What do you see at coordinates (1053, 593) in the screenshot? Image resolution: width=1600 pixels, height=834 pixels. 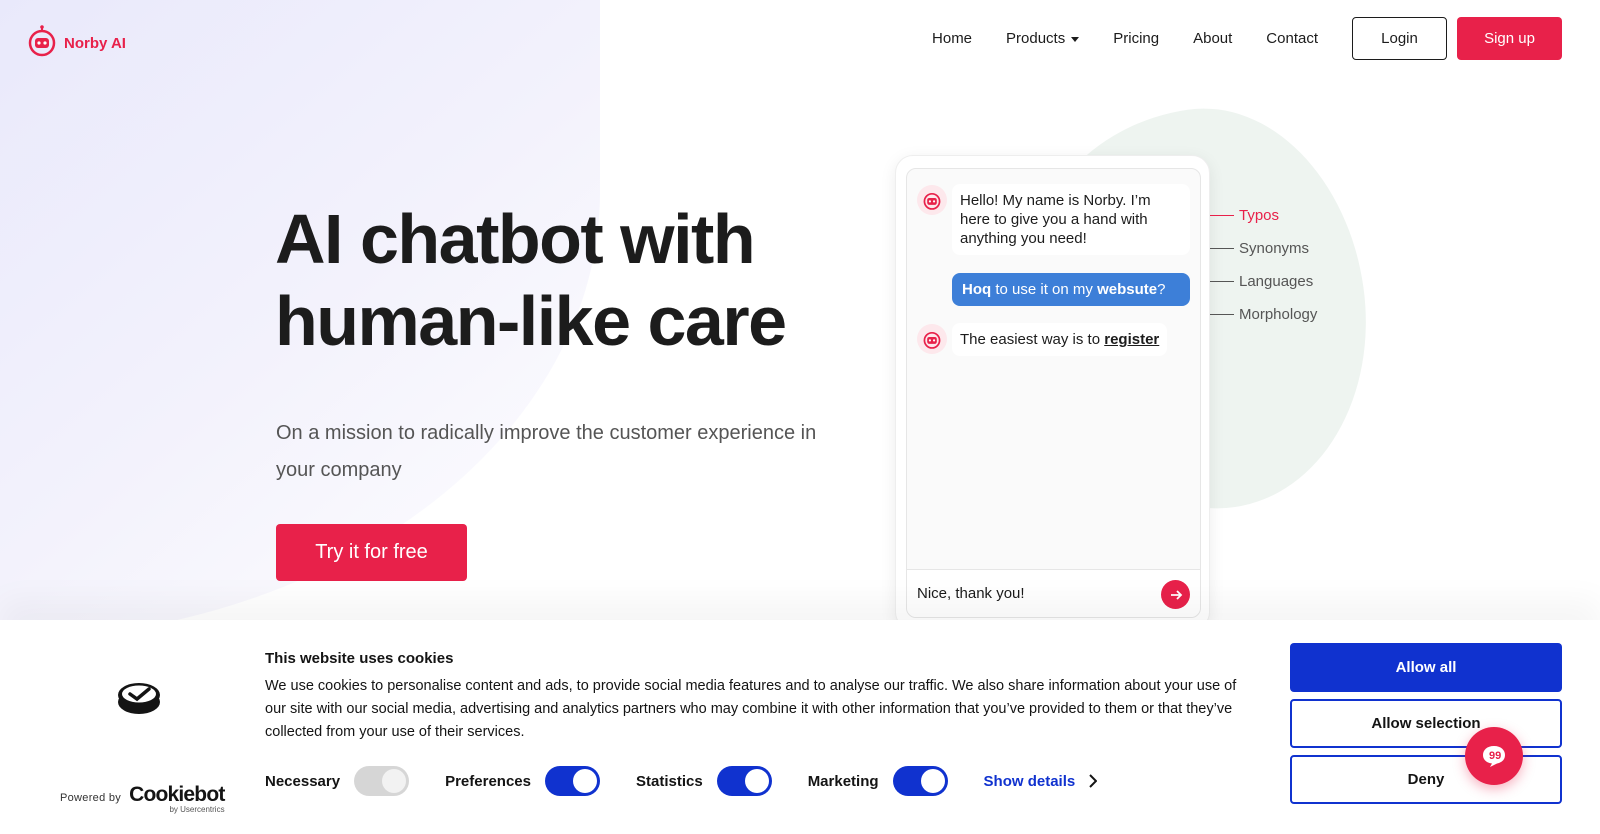 I see `chat-input: Nice, thank you!` at bounding box center [1053, 593].